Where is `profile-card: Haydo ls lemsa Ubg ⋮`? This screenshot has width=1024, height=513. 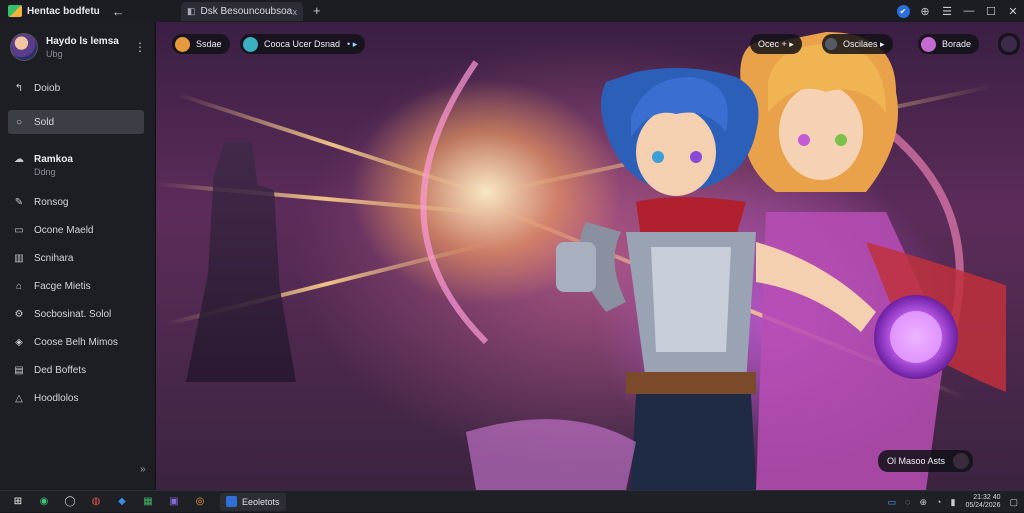 profile-card: Haydo ls lemsa Ubg ⋮ is located at coordinates (80, 47).